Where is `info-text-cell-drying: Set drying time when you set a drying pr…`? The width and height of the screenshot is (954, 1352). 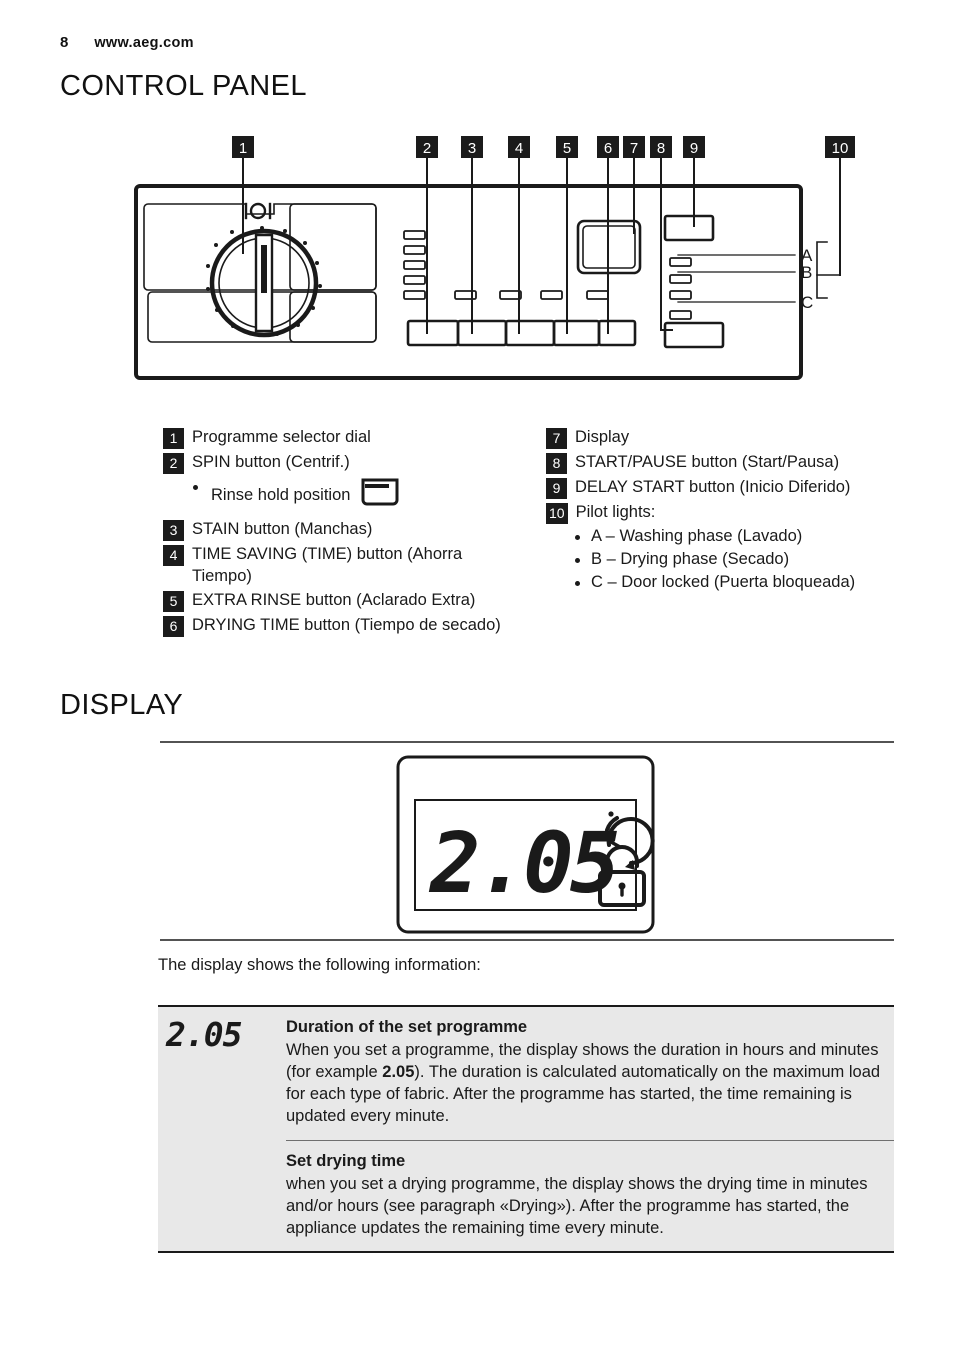 info-text-cell-drying: Set drying time when you set a drying pr… is located at coordinates (590, 1195).